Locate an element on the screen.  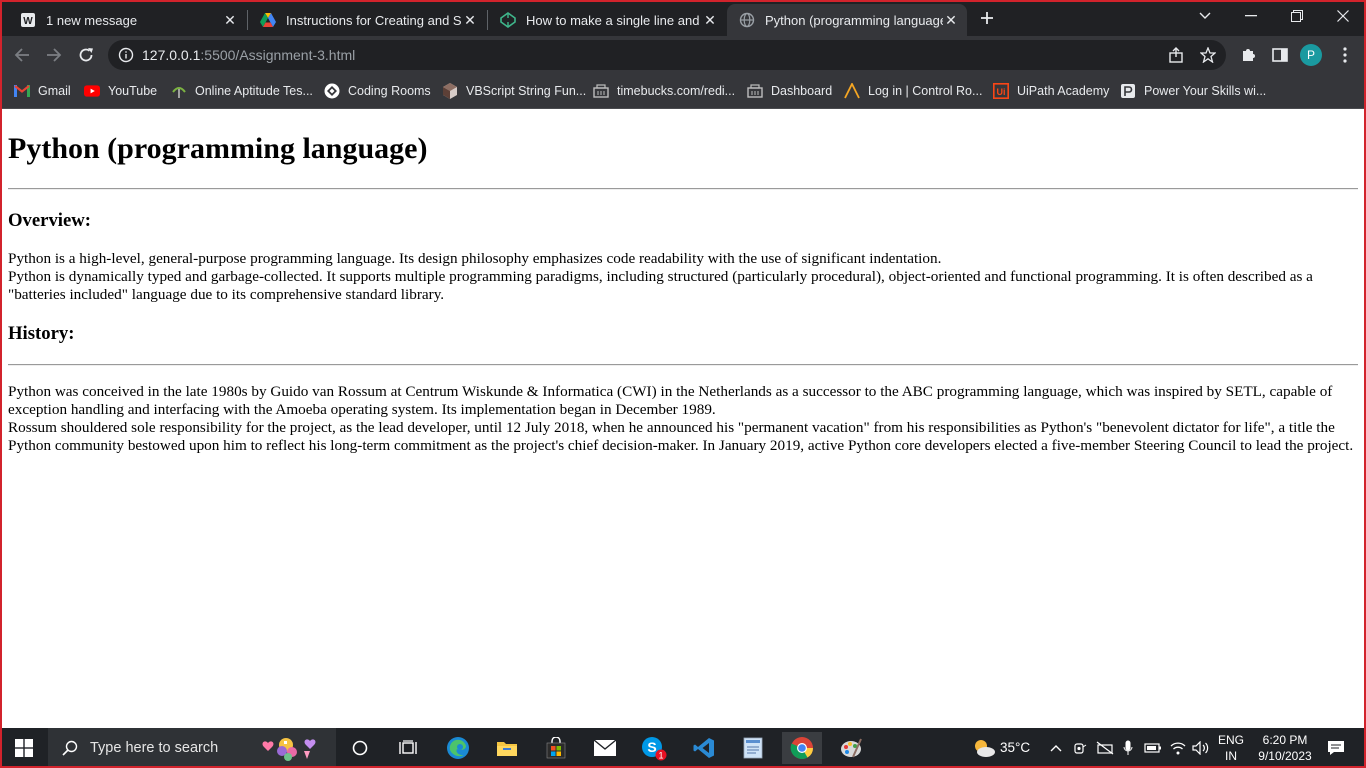
taskbar-search-box: Type here to search is located at coordinates (192, 748).